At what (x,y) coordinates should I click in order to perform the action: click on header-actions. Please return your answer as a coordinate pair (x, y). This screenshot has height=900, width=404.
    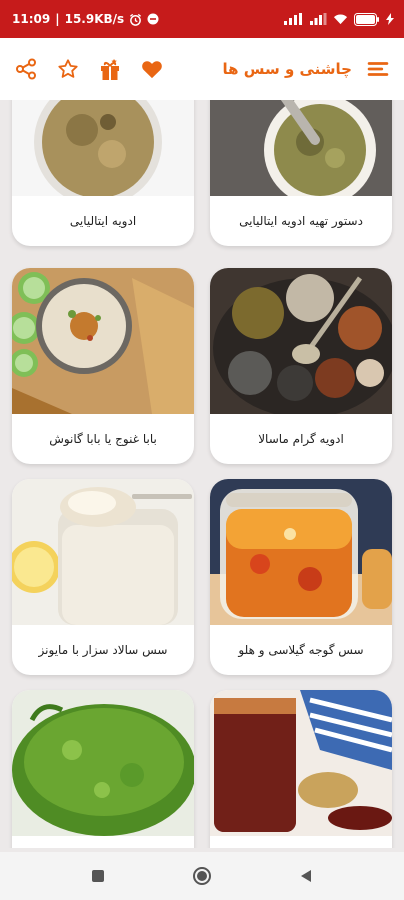
    Looking at the image, I should click on (89, 69).